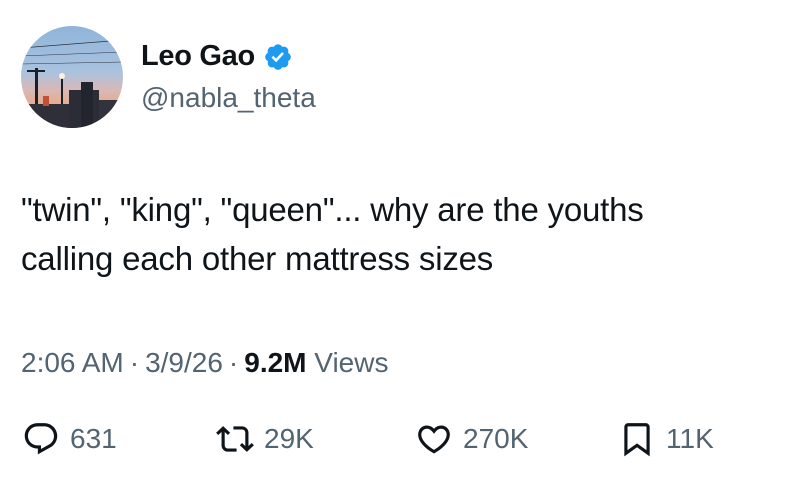 This screenshot has height=503, width=800. Describe the element at coordinates (351, 362) in the screenshot. I see `views-label: Views` at that location.